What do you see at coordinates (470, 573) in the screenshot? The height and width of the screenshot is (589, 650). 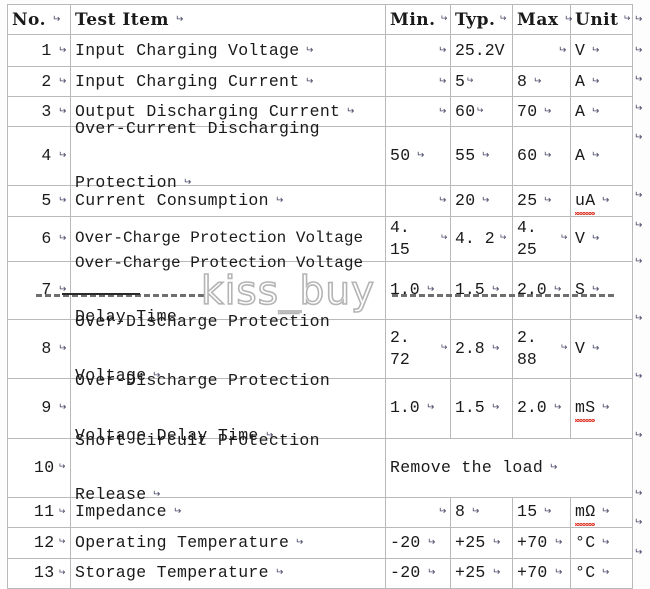 I see `typ-value: +25` at bounding box center [470, 573].